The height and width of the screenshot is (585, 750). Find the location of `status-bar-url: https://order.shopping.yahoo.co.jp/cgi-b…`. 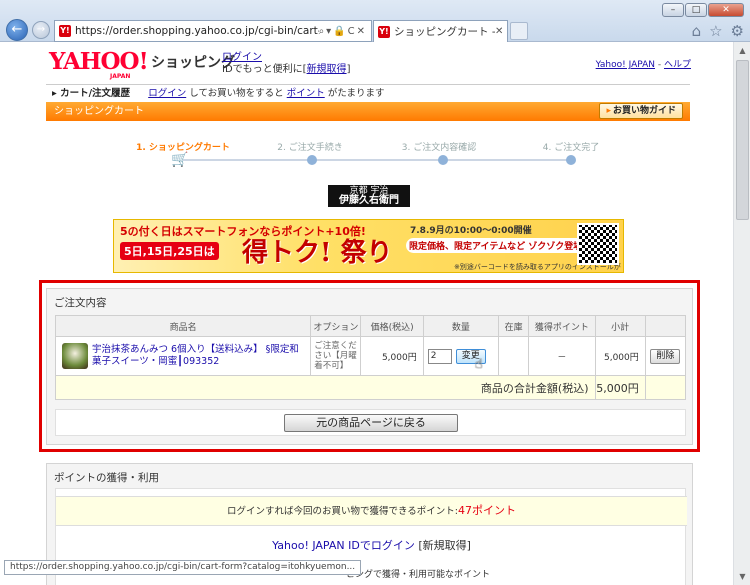

status-bar-url: https://order.shopping.yahoo.co.jp/cgi-b… is located at coordinates (183, 567).